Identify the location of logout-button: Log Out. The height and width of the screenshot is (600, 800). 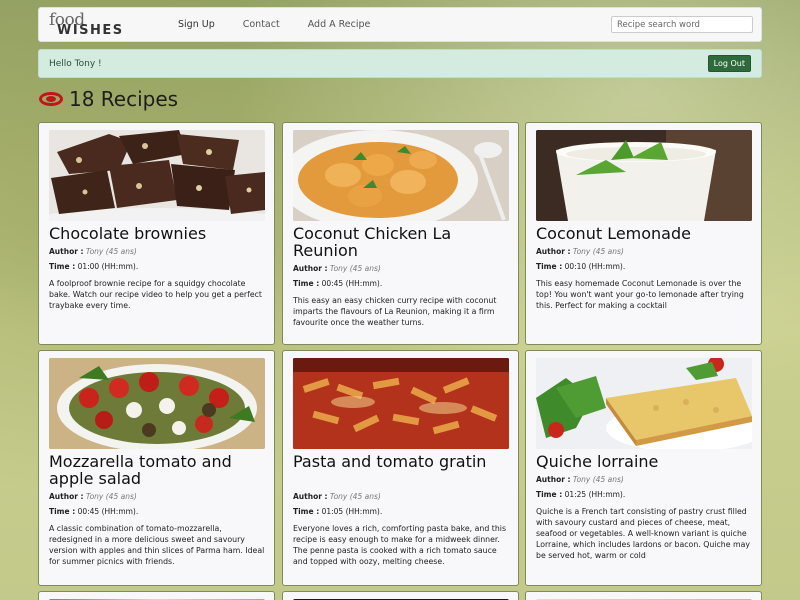
(729, 63).